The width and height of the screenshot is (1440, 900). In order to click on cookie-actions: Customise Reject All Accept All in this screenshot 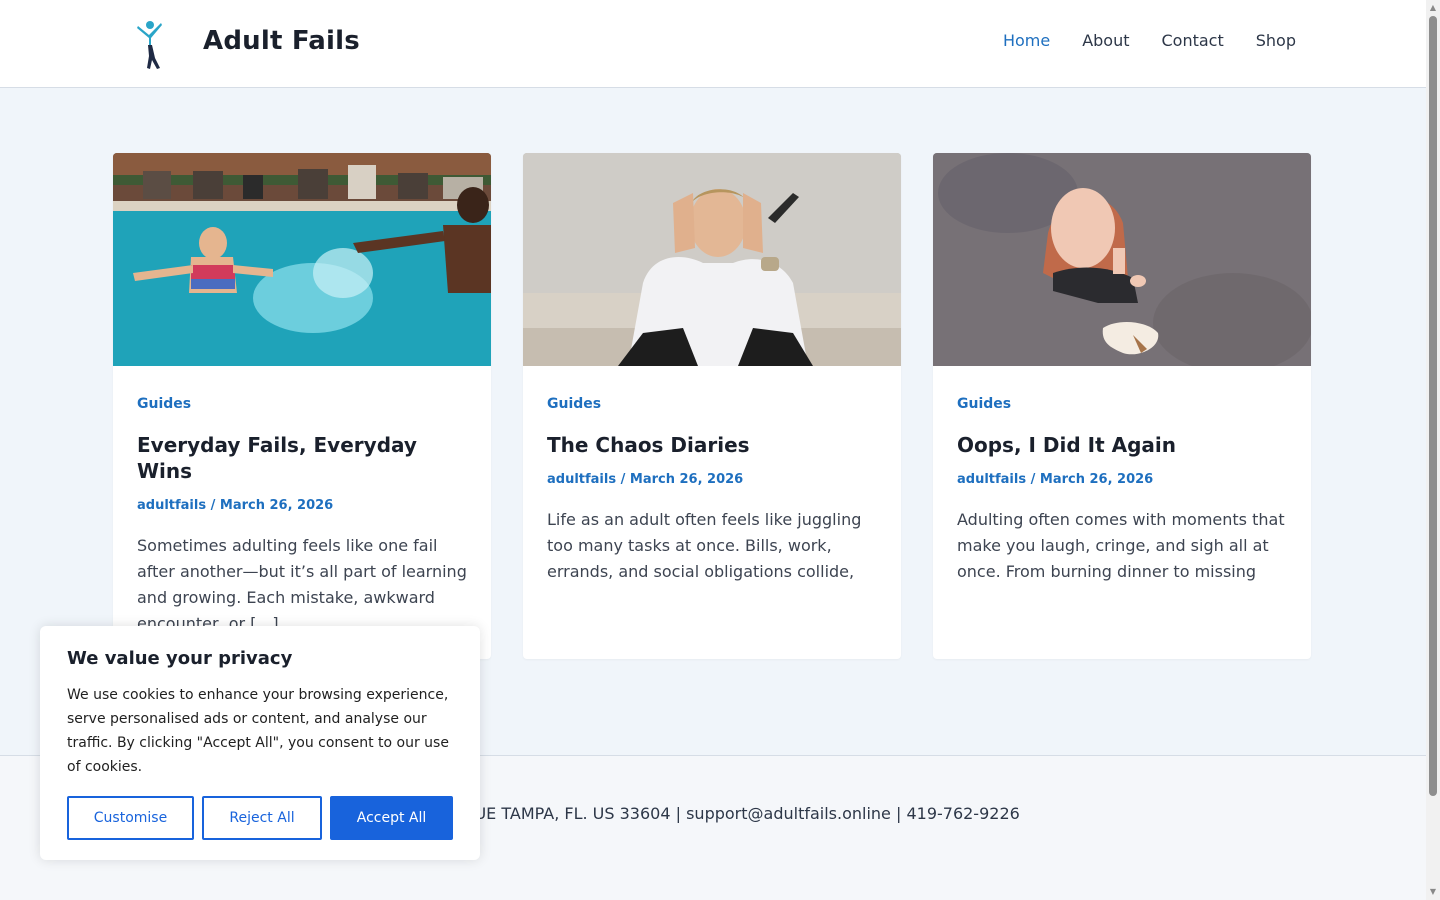, I will do `click(260, 818)`.